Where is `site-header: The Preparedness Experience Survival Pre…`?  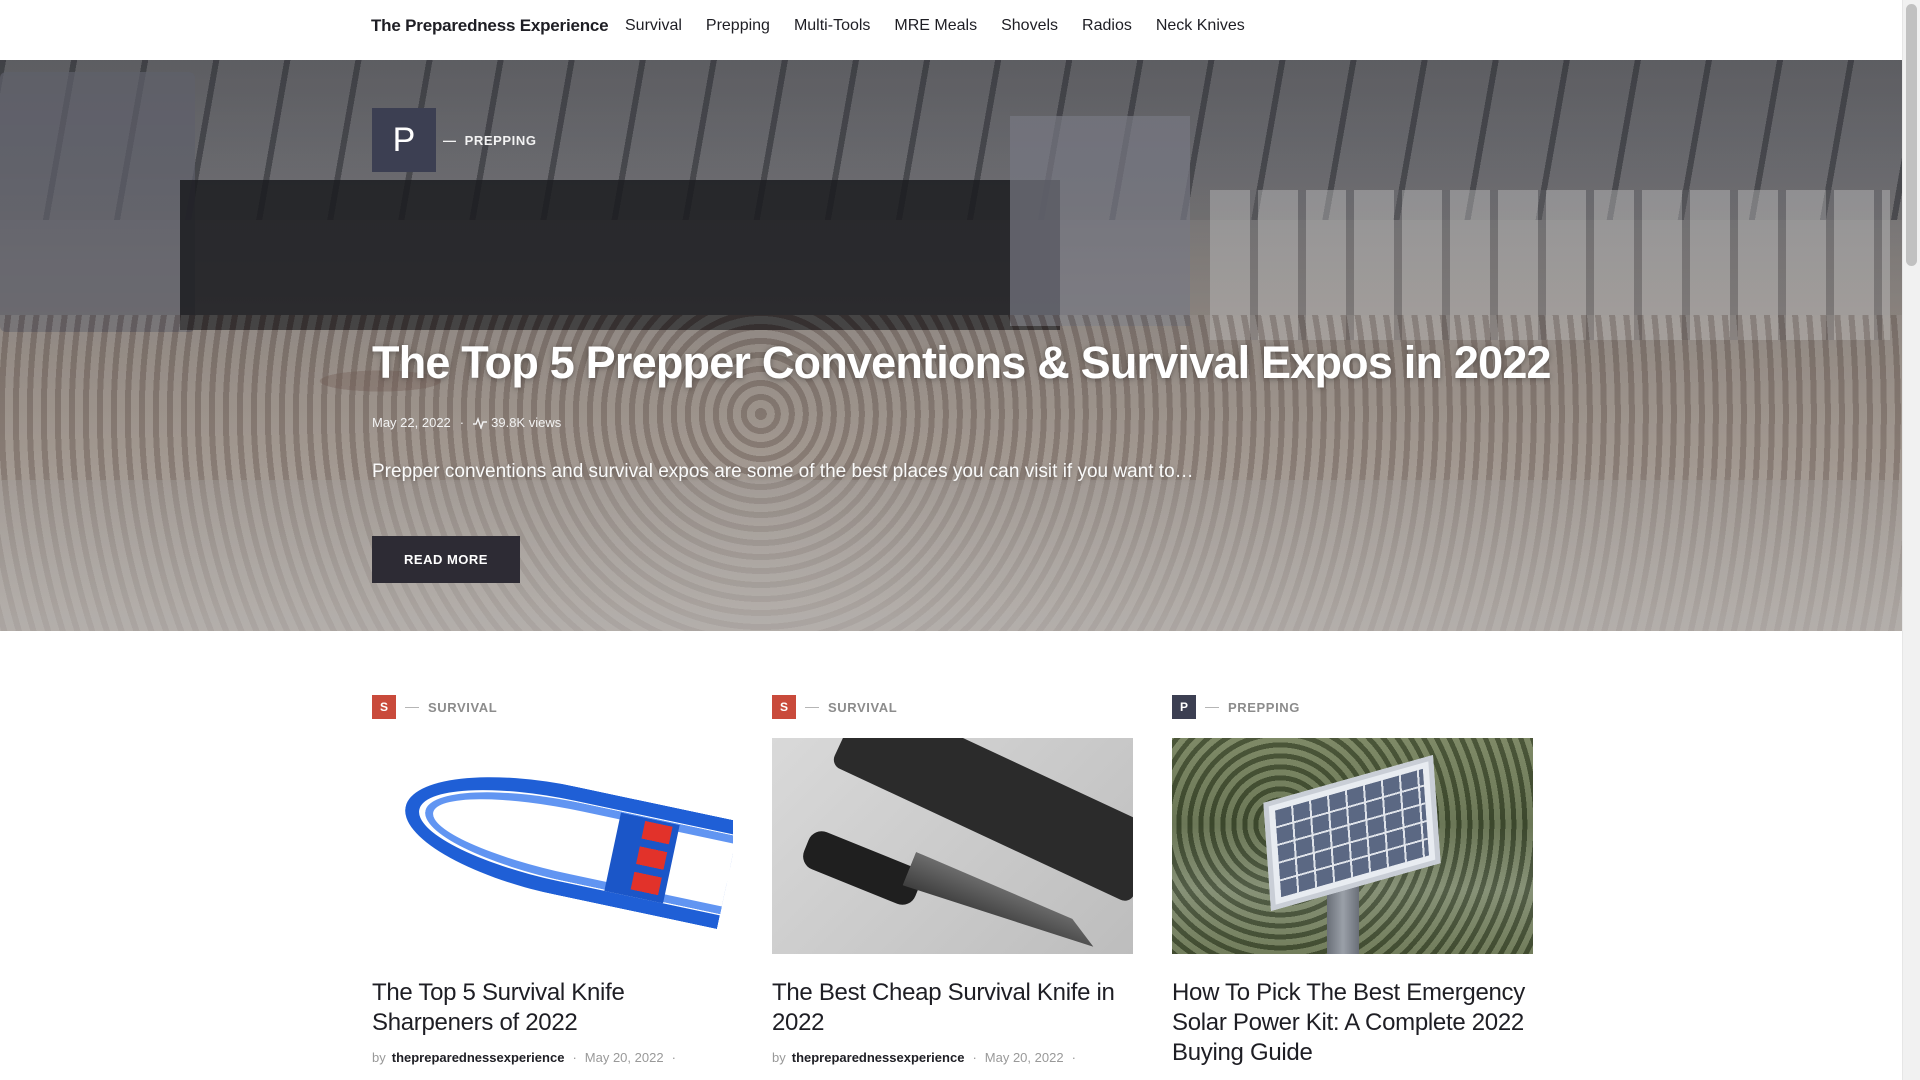
site-header: The Preparedness Experience Survival Pre… is located at coordinates (951, 30).